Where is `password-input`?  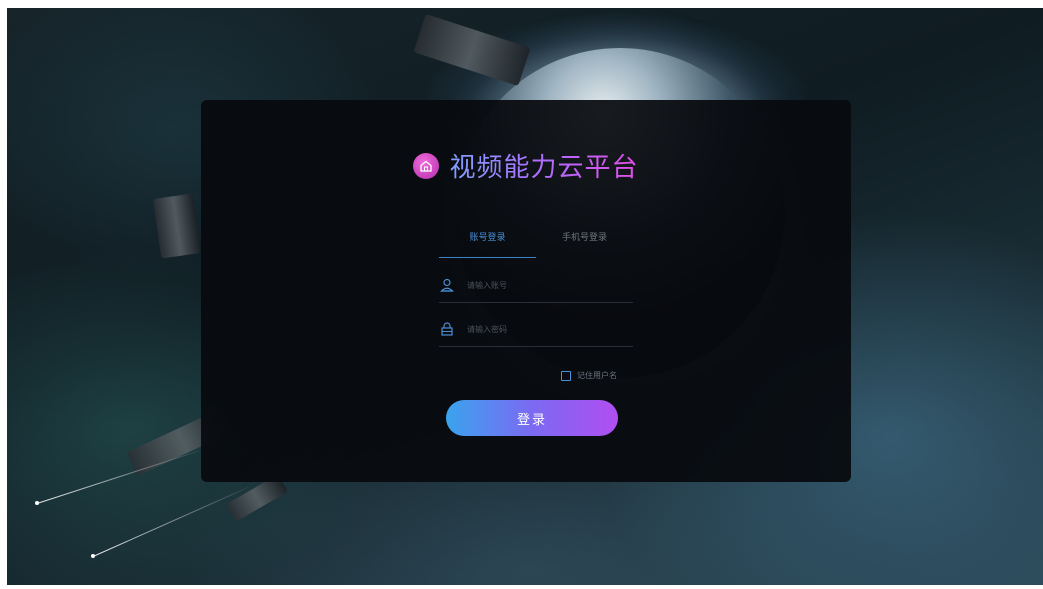
password-input is located at coordinates (542, 329).